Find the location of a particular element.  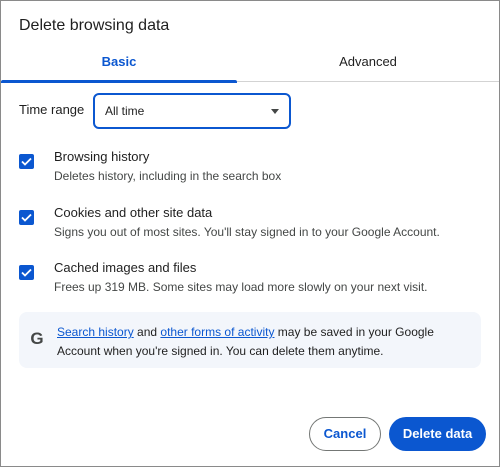

google-g-icon: G is located at coordinates (37, 338).